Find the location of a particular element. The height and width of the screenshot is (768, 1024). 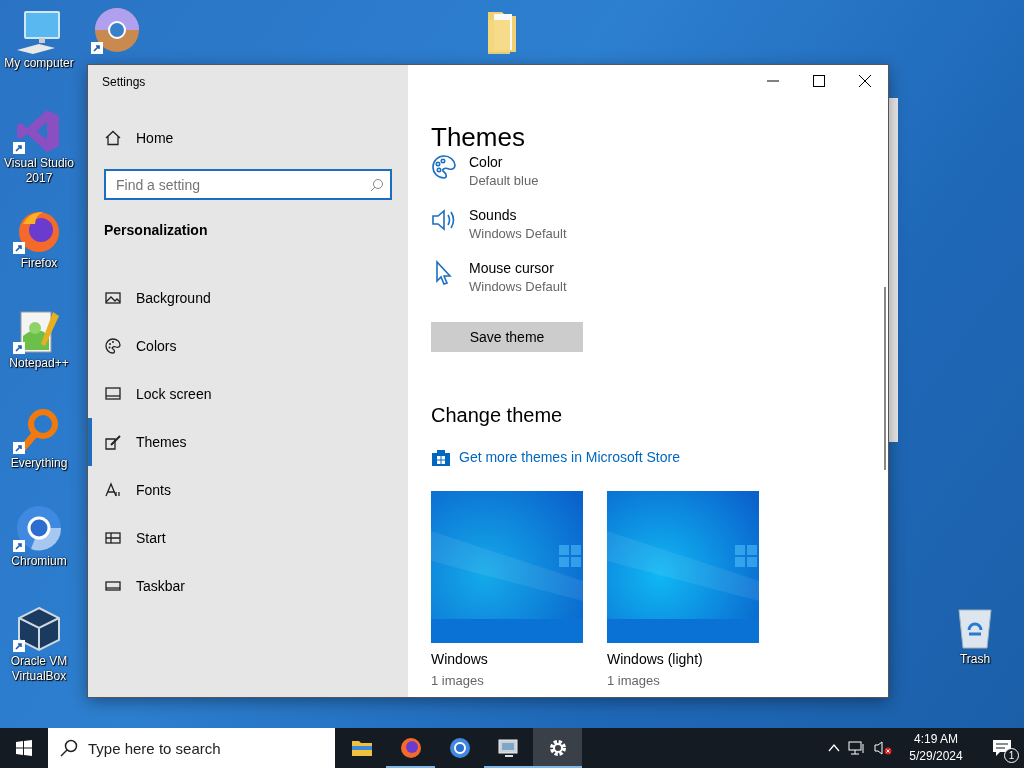

icon-label: Everything is located at coordinates (39, 463).